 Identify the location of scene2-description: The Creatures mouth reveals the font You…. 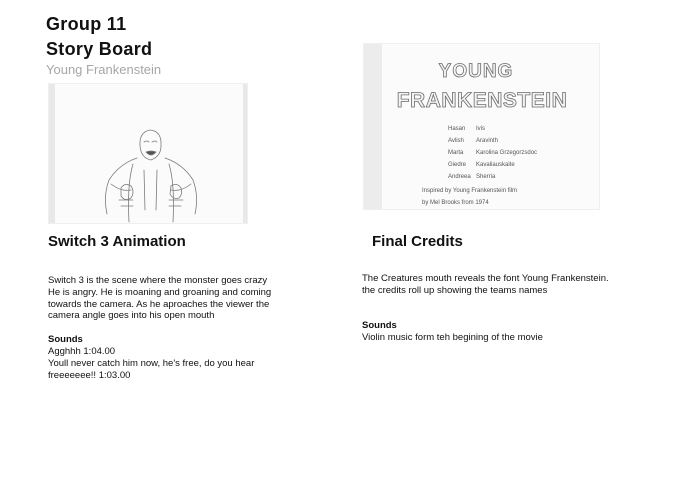
(507, 285).